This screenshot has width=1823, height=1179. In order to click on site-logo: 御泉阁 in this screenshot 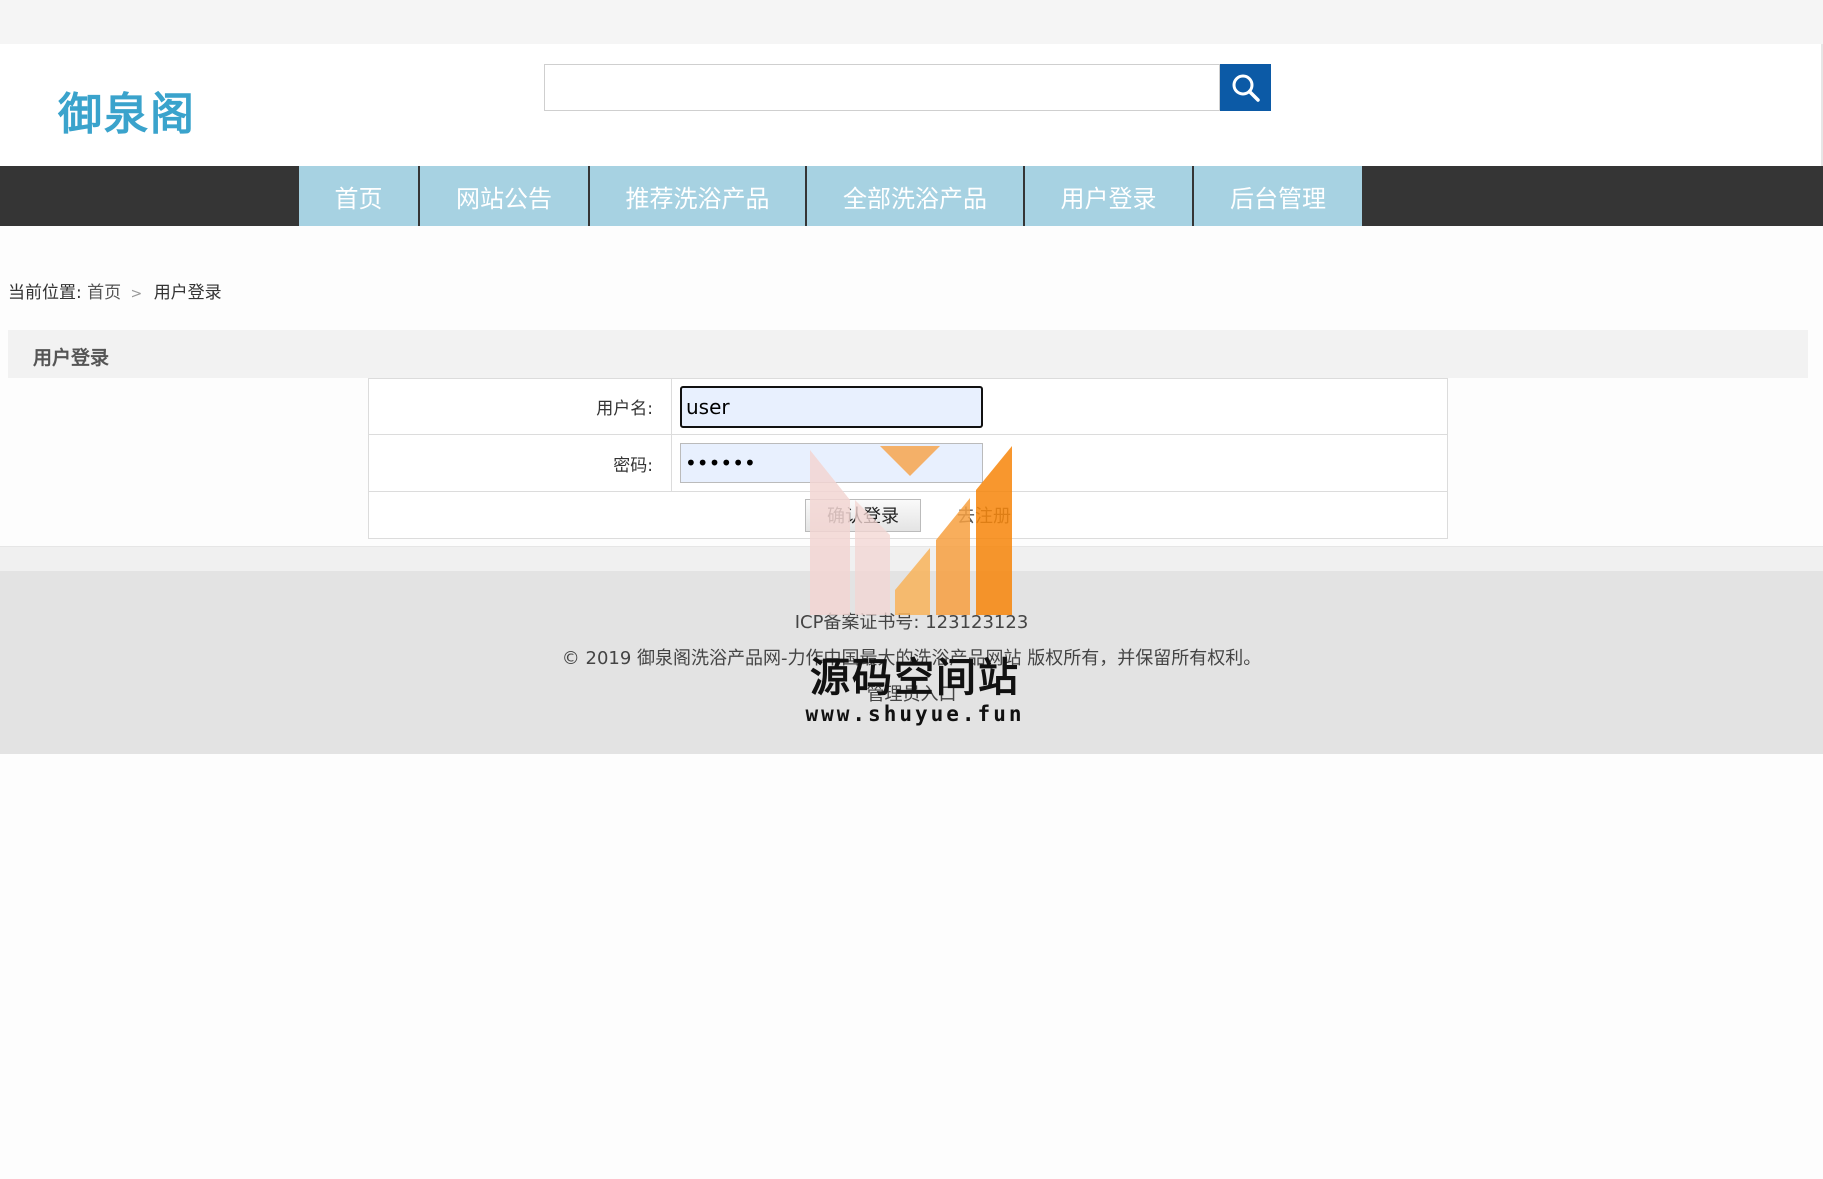, I will do `click(127, 110)`.